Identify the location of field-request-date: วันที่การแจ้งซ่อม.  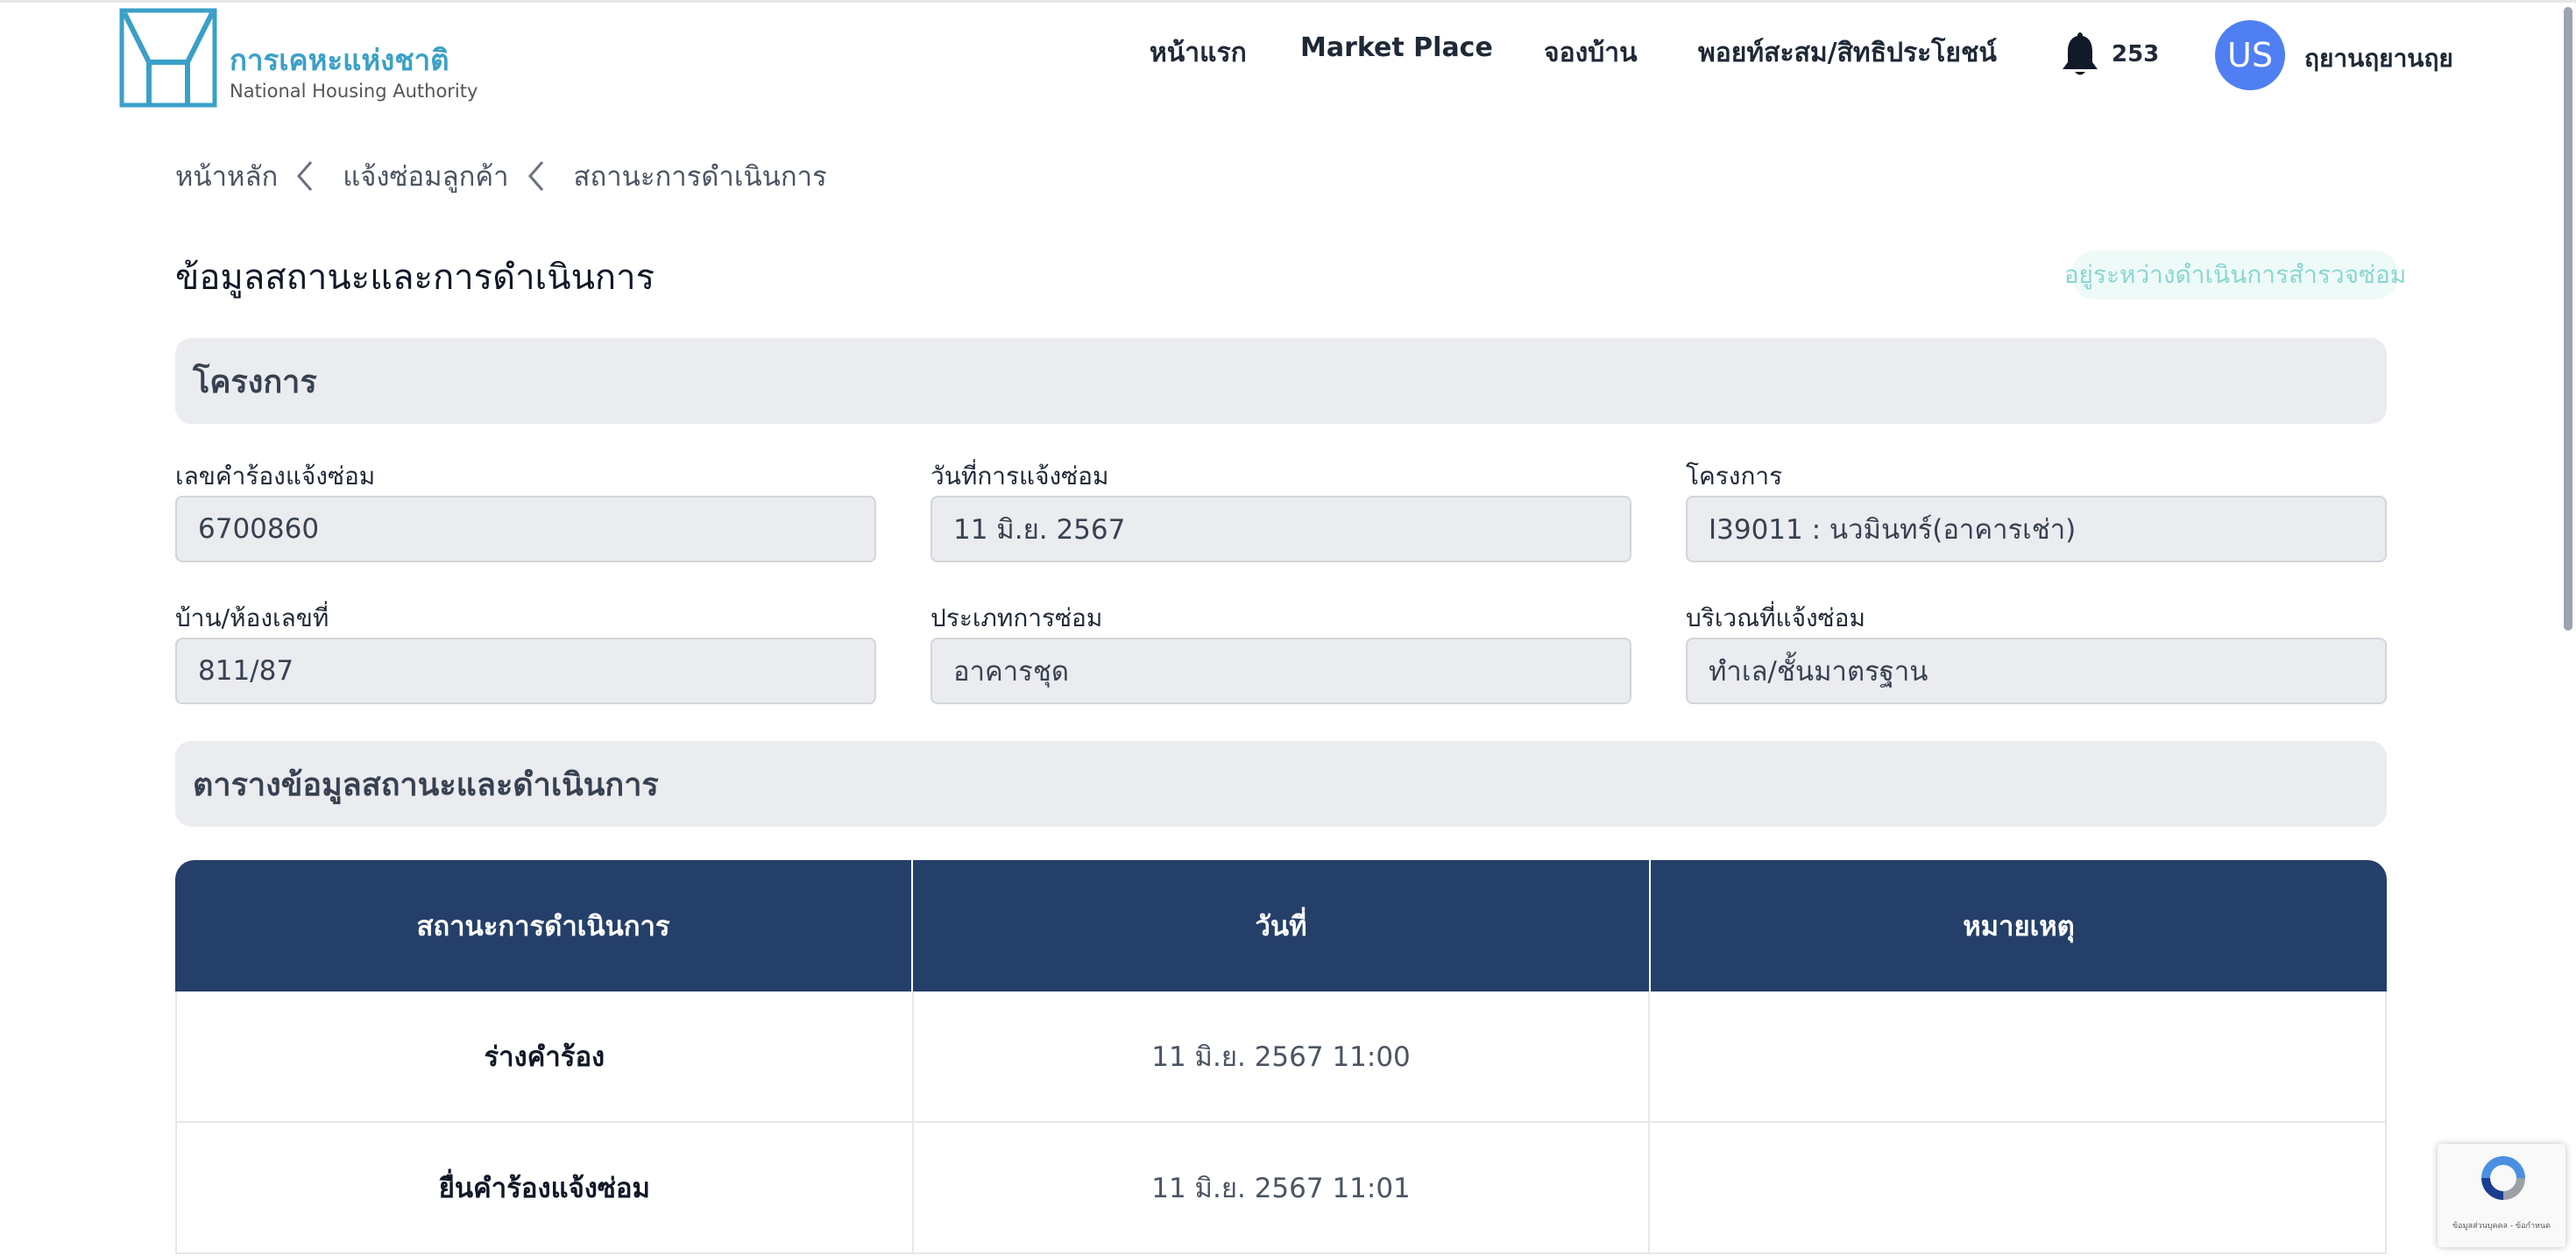
(1281, 511).